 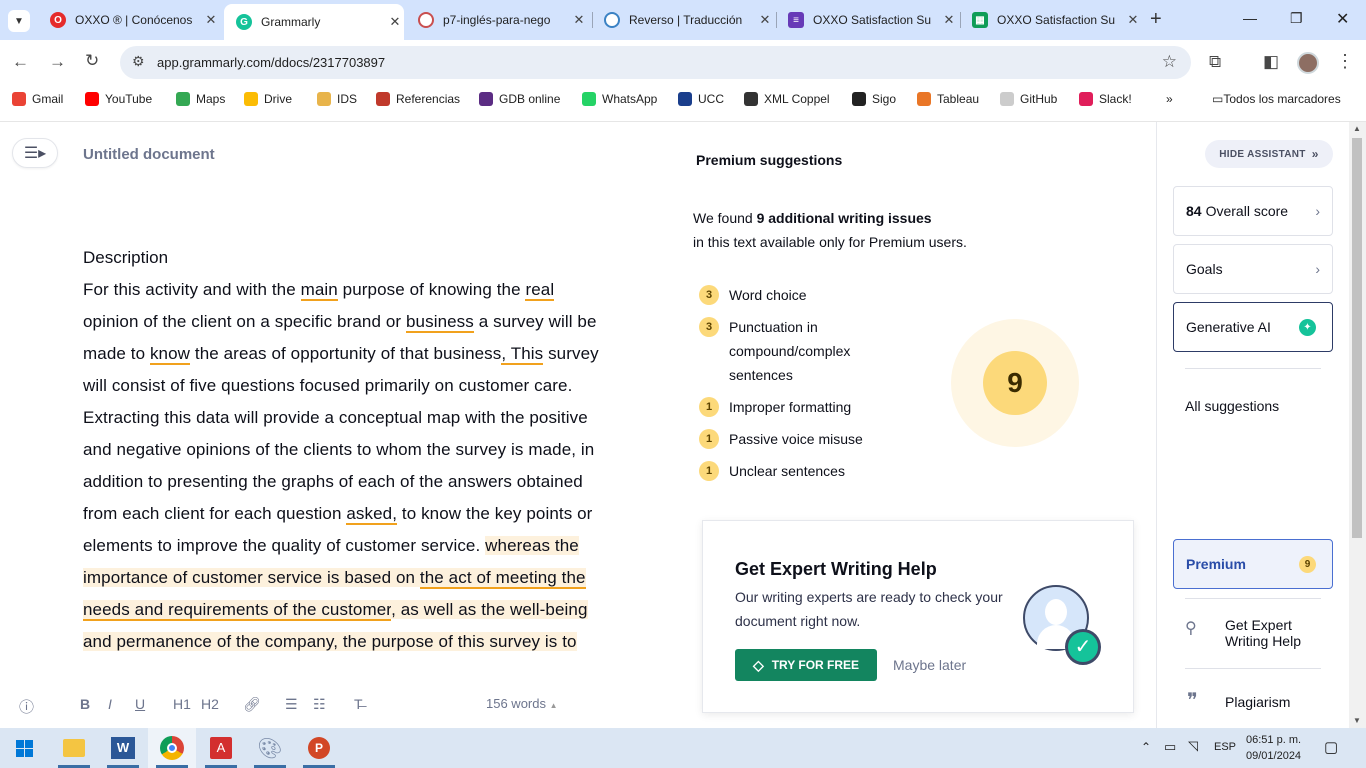 I want to click on tab-reverso: Reverso | Traducción ✕, so click(x=684, y=20).